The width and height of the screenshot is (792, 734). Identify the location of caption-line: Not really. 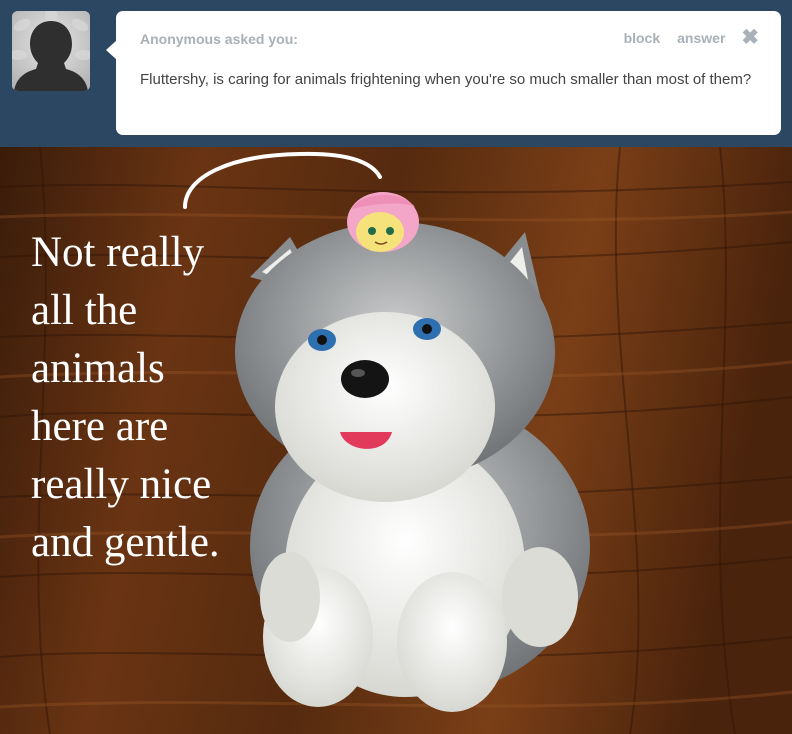
(118, 252).